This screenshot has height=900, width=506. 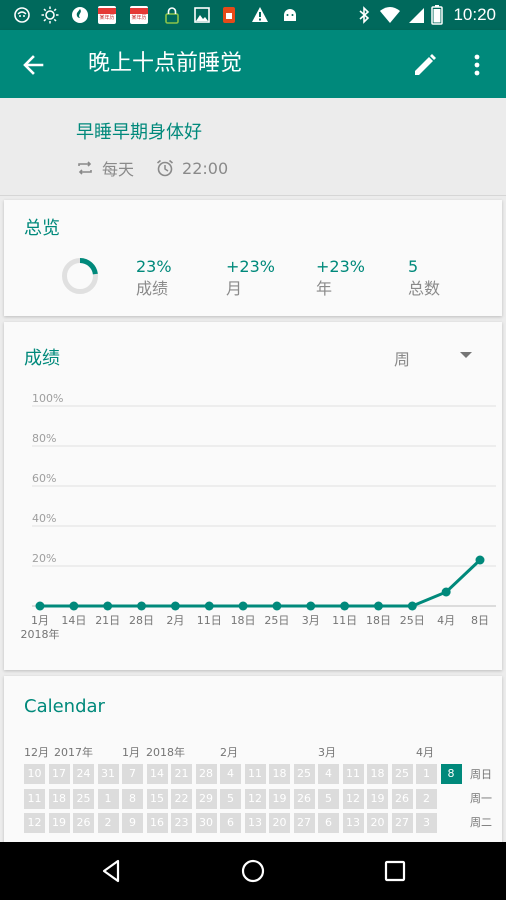 I want to click on nav-home-icon, so click(x=253, y=871).